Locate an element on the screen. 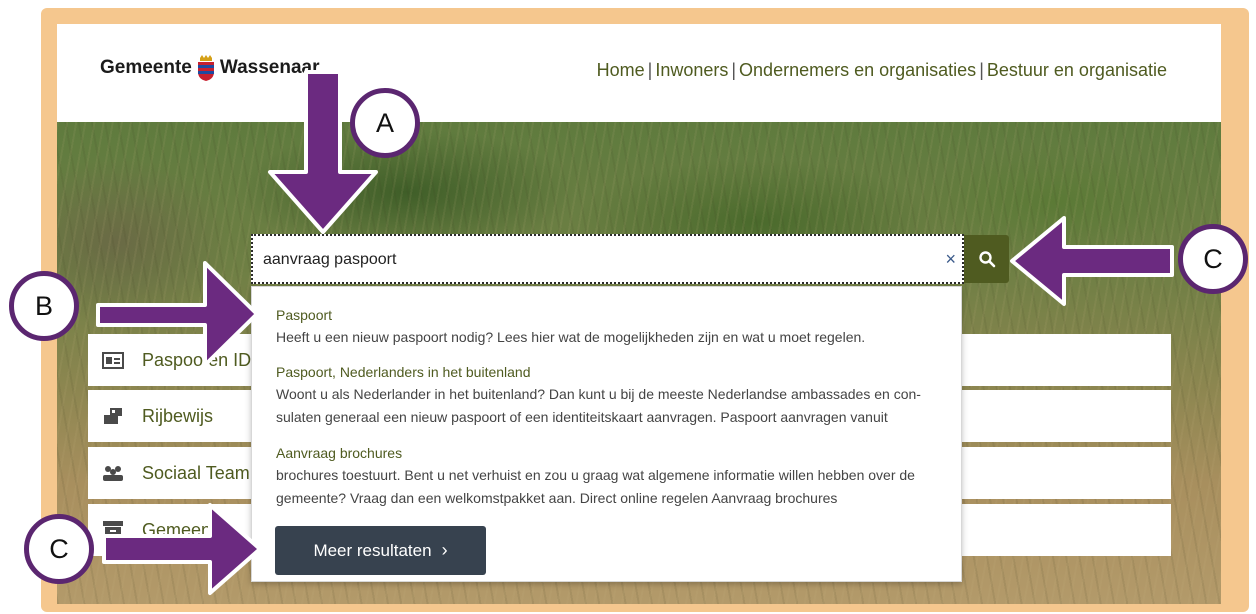 The height and width of the screenshot is (614, 1256). arrow-b is located at coordinates (177, 314).